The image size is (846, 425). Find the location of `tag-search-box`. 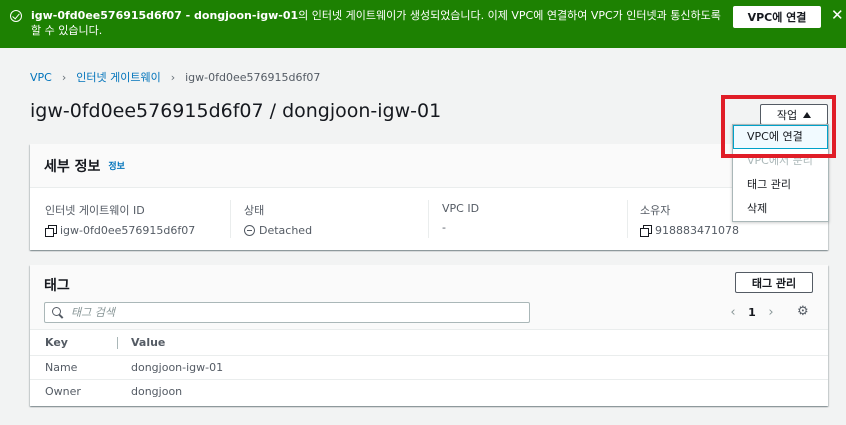

tag-search-box is located at coordinates (287, 312).